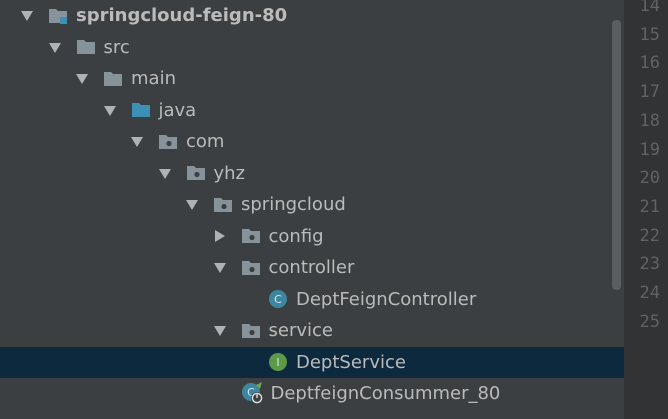 The height and width of the screenshot is (419, 668). I want to click on tree-node: springcloud, so click(312, 205).